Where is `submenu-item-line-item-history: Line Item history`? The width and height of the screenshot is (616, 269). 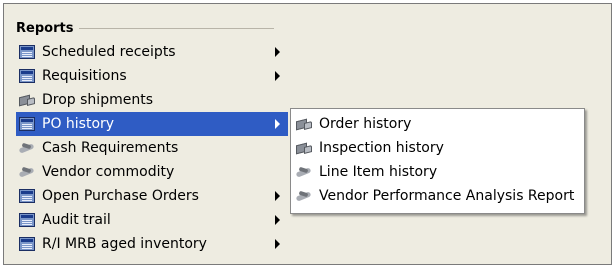 submenu-item-line-item-history: Line Item history is located at coordinates (437, 172).